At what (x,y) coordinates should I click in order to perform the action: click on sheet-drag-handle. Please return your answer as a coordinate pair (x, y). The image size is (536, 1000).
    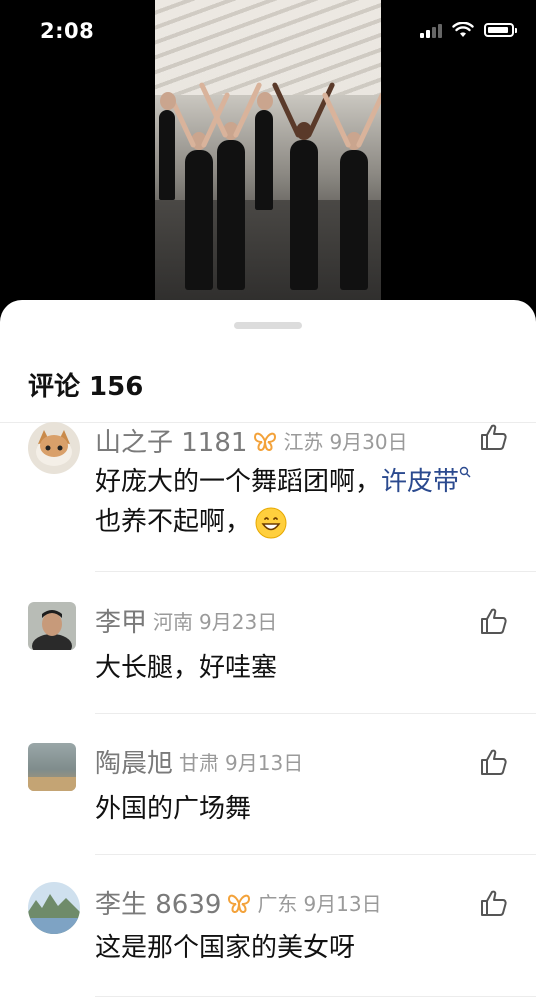
    Looking at the image, I should click on (268, 325).